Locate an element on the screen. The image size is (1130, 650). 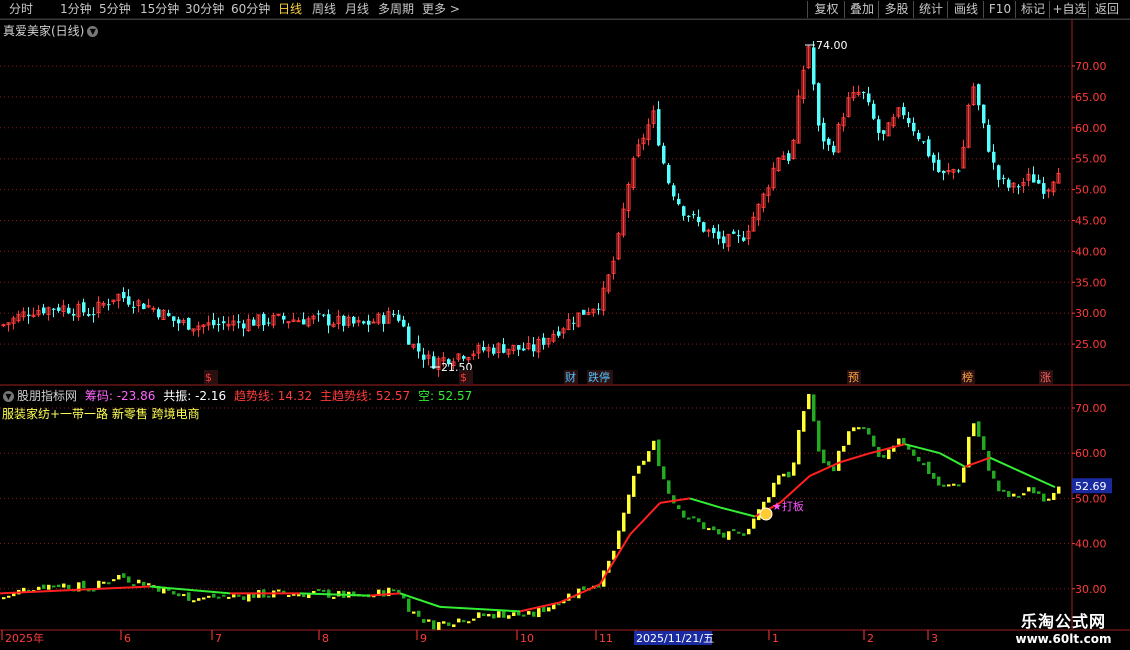
price-tick: 25.00 is located at coordinates (1091, 344).